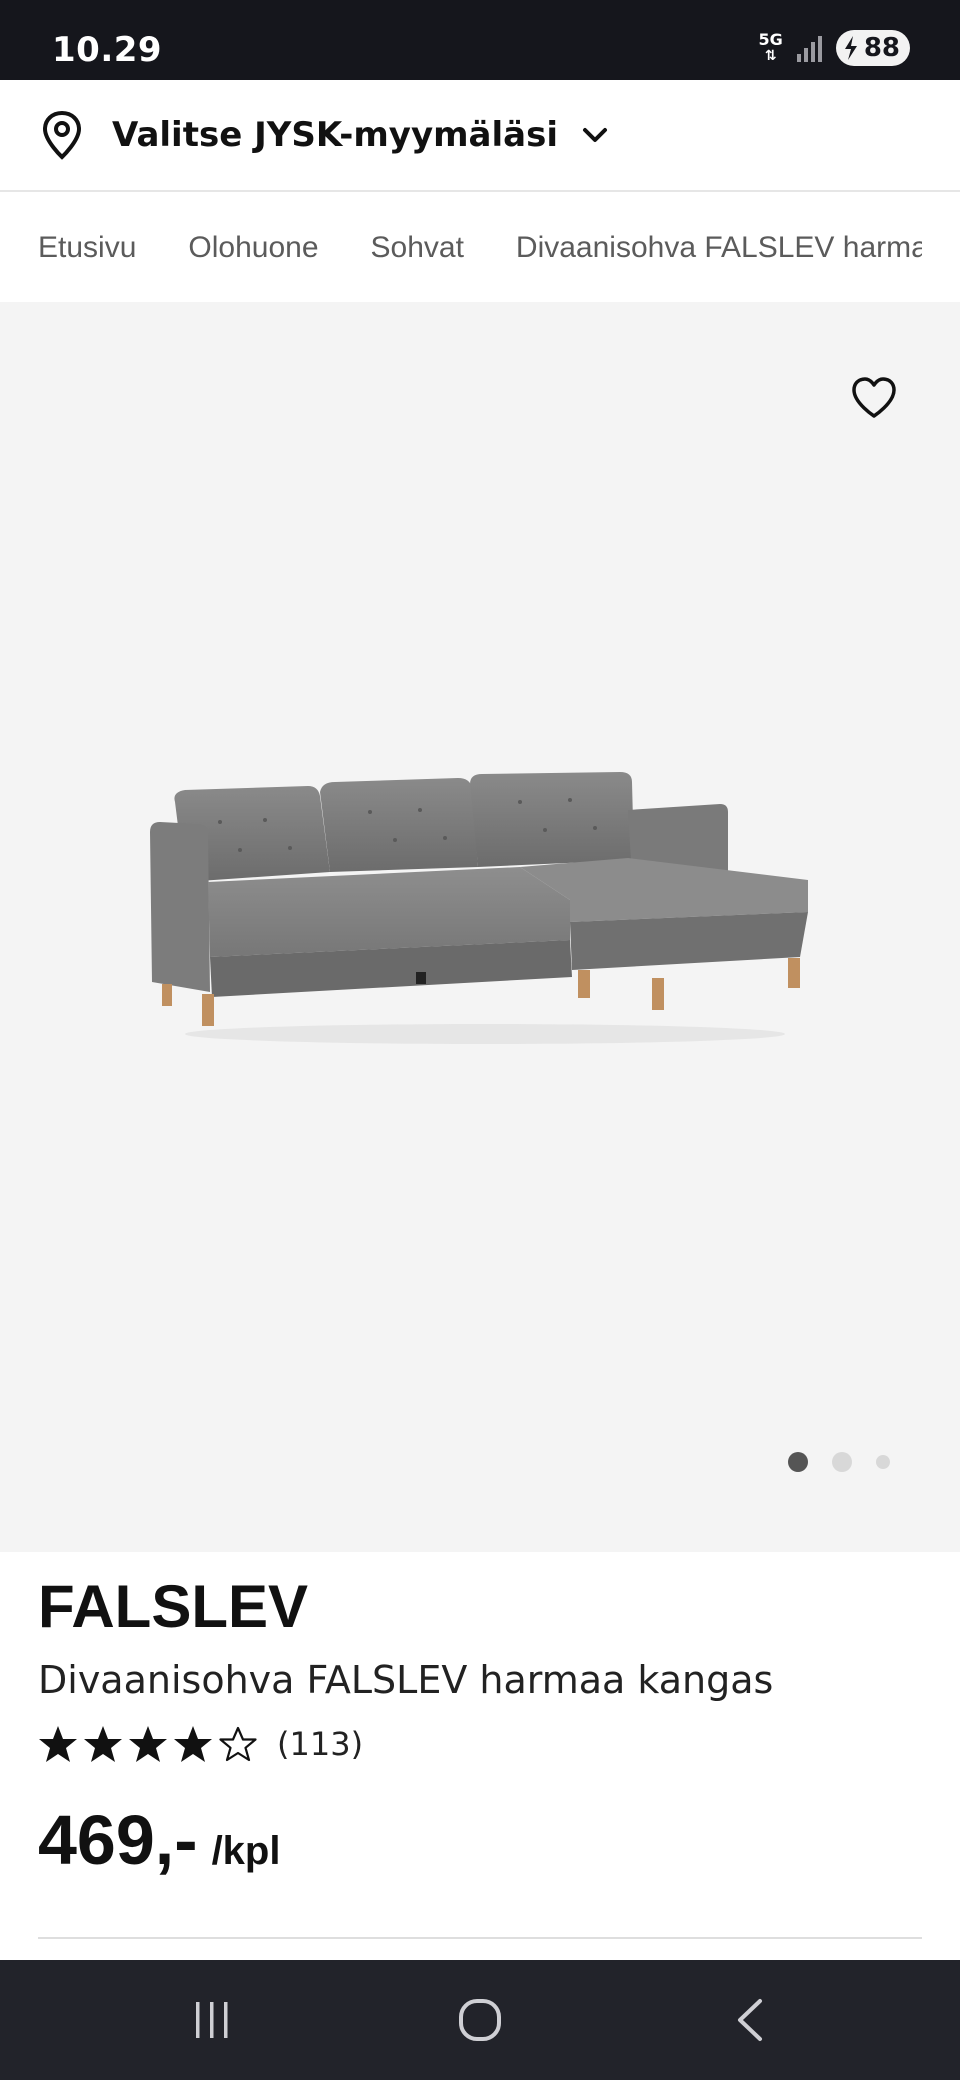 The image size is (960, 2080). Describe the element at coordinates (809, 48) in the screenshot. I see `signal-icon` at that location.